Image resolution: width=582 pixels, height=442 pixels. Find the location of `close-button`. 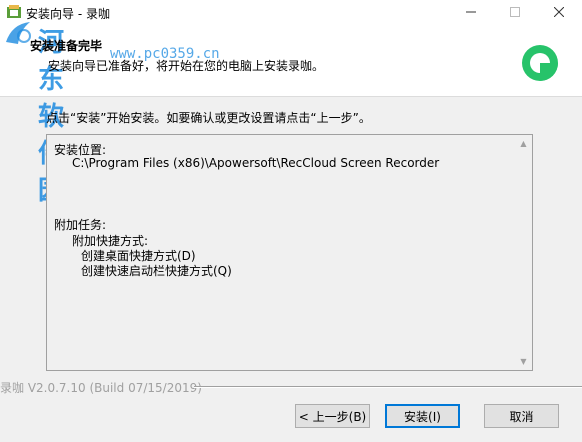

close-button is located at coordinates (559, 12).